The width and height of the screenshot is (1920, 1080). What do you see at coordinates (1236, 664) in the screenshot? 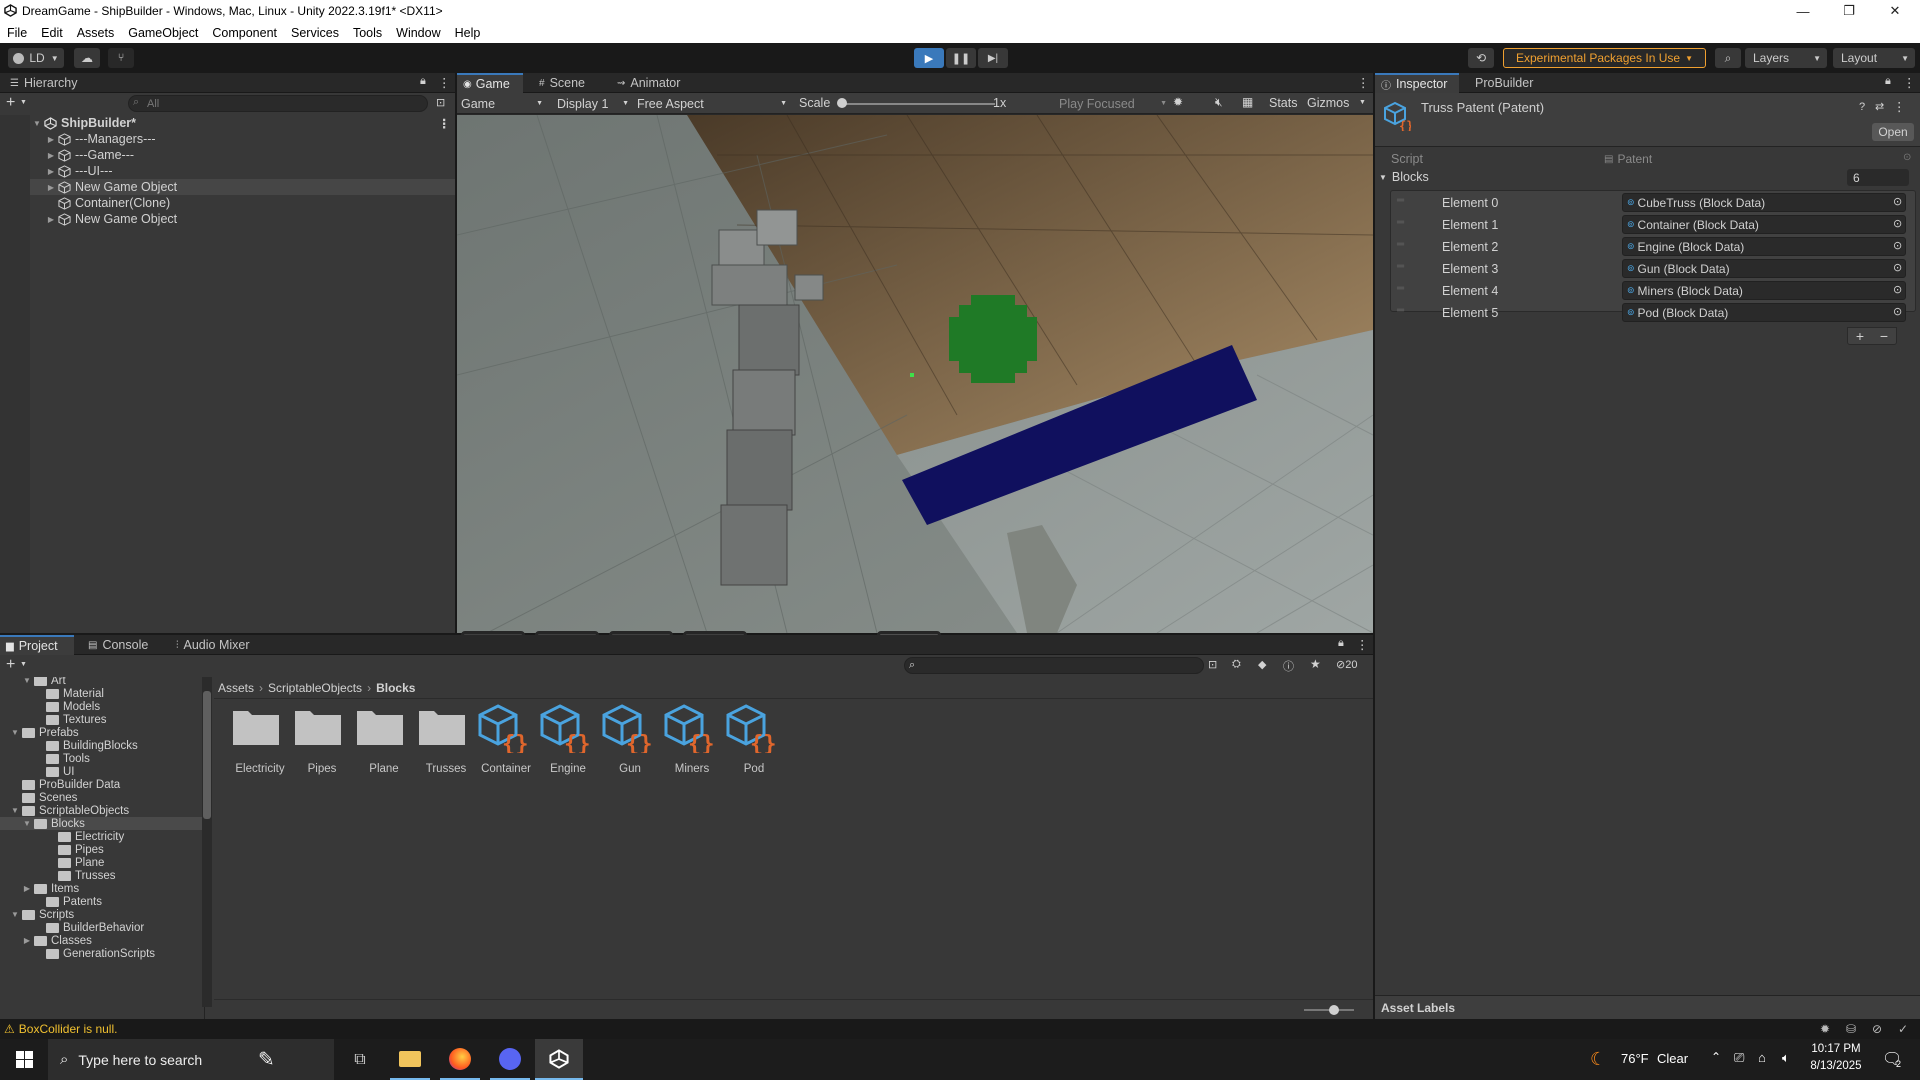
I see `filter-type-icon: ⛭` at bounding box center [1236, 664].